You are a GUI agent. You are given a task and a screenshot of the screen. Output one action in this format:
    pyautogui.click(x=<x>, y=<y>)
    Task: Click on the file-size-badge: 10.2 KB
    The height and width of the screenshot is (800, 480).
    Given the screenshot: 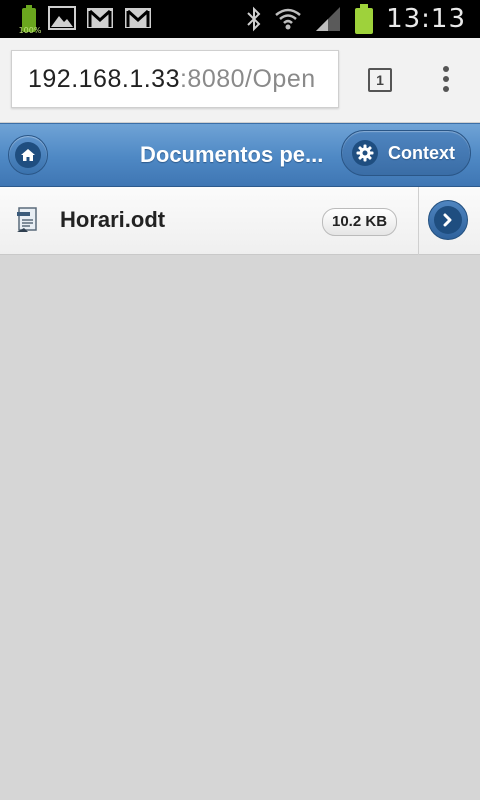 What is the action you would take?
    pyautogui.click(x=360, y=222)
    